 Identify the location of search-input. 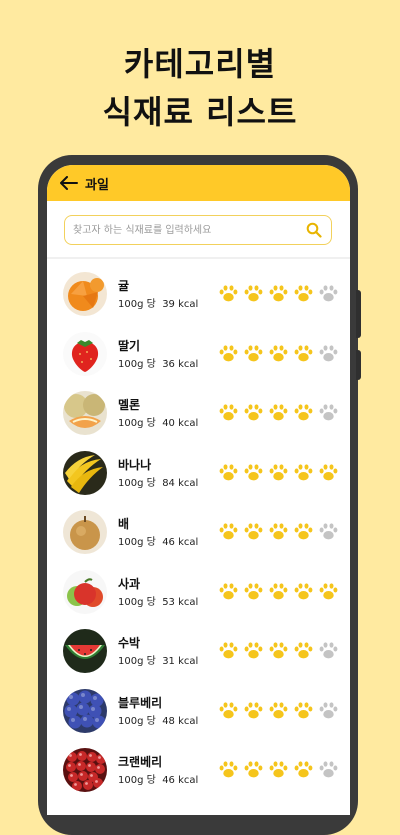
(184, 230).